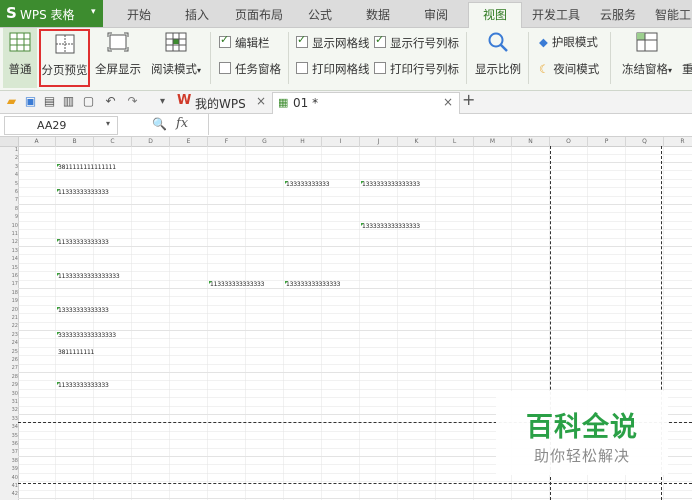 Image resolution: width=692 pixels, height=500 pixels. Describe the element at coordinates (9, 410) in the screenshot. I see `row-header-32: 32` at that location.